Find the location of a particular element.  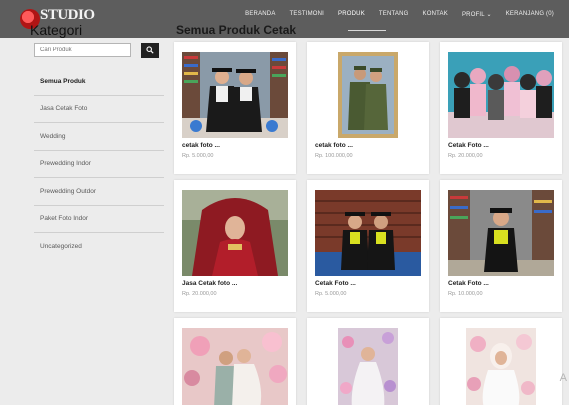

product-photo-military-couple is located at coordinates (368, 95).